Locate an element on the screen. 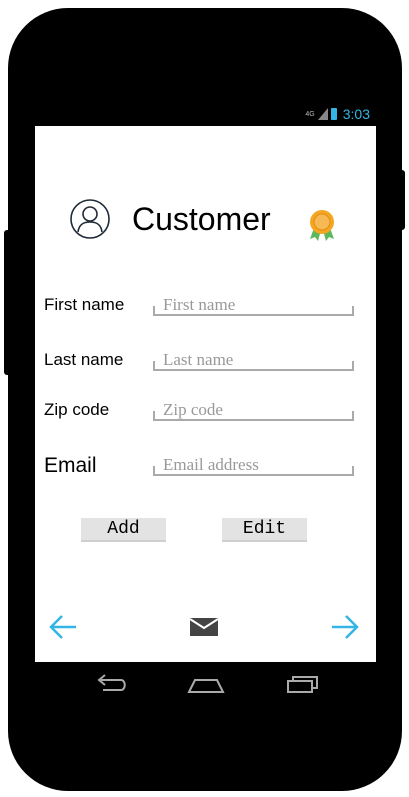  recent-apps-icon is located at coordinates (303, 684).